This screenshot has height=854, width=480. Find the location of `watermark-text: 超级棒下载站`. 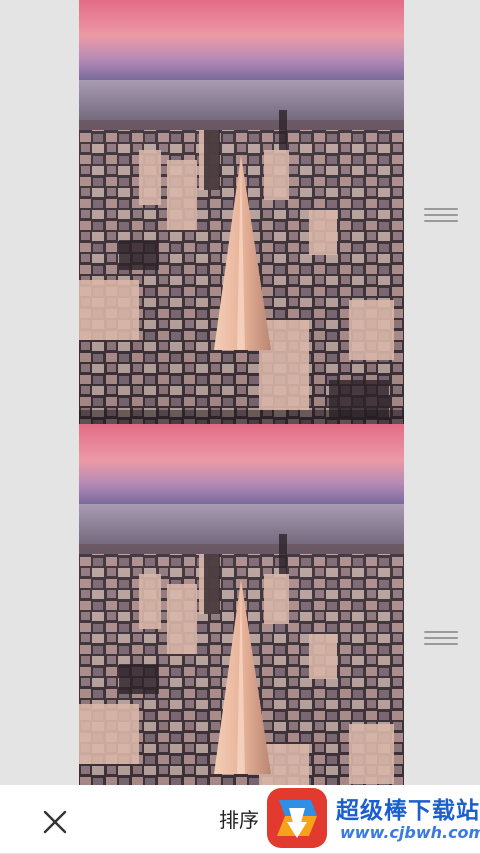

watermark-text: 超级棒下载站 is located at coordinates (408, 811).